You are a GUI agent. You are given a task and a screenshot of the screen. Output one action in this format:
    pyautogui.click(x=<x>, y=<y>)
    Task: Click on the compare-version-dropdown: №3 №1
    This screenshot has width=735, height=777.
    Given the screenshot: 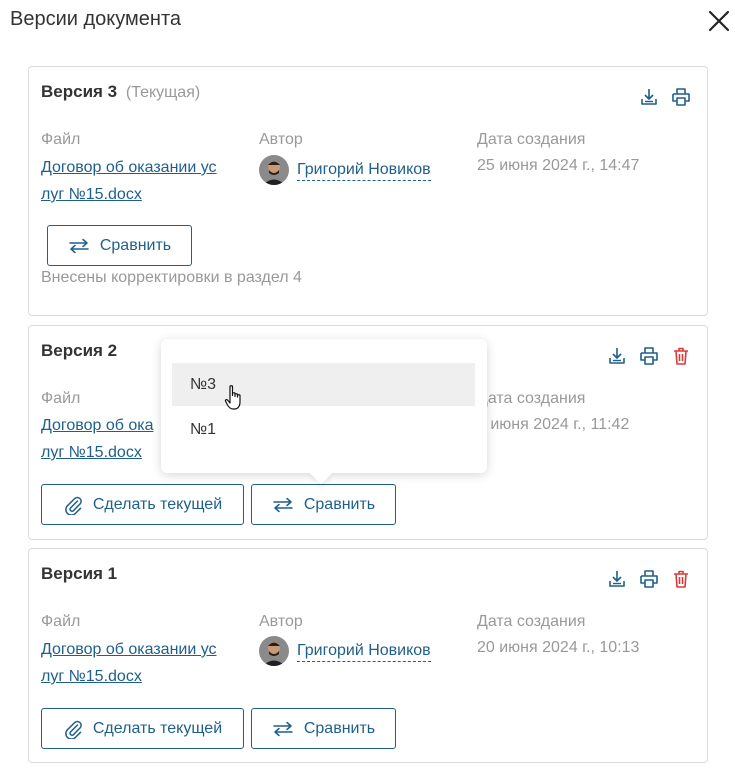 What is the action you would take?
    pyautogui.click(x=324, y=406)
    